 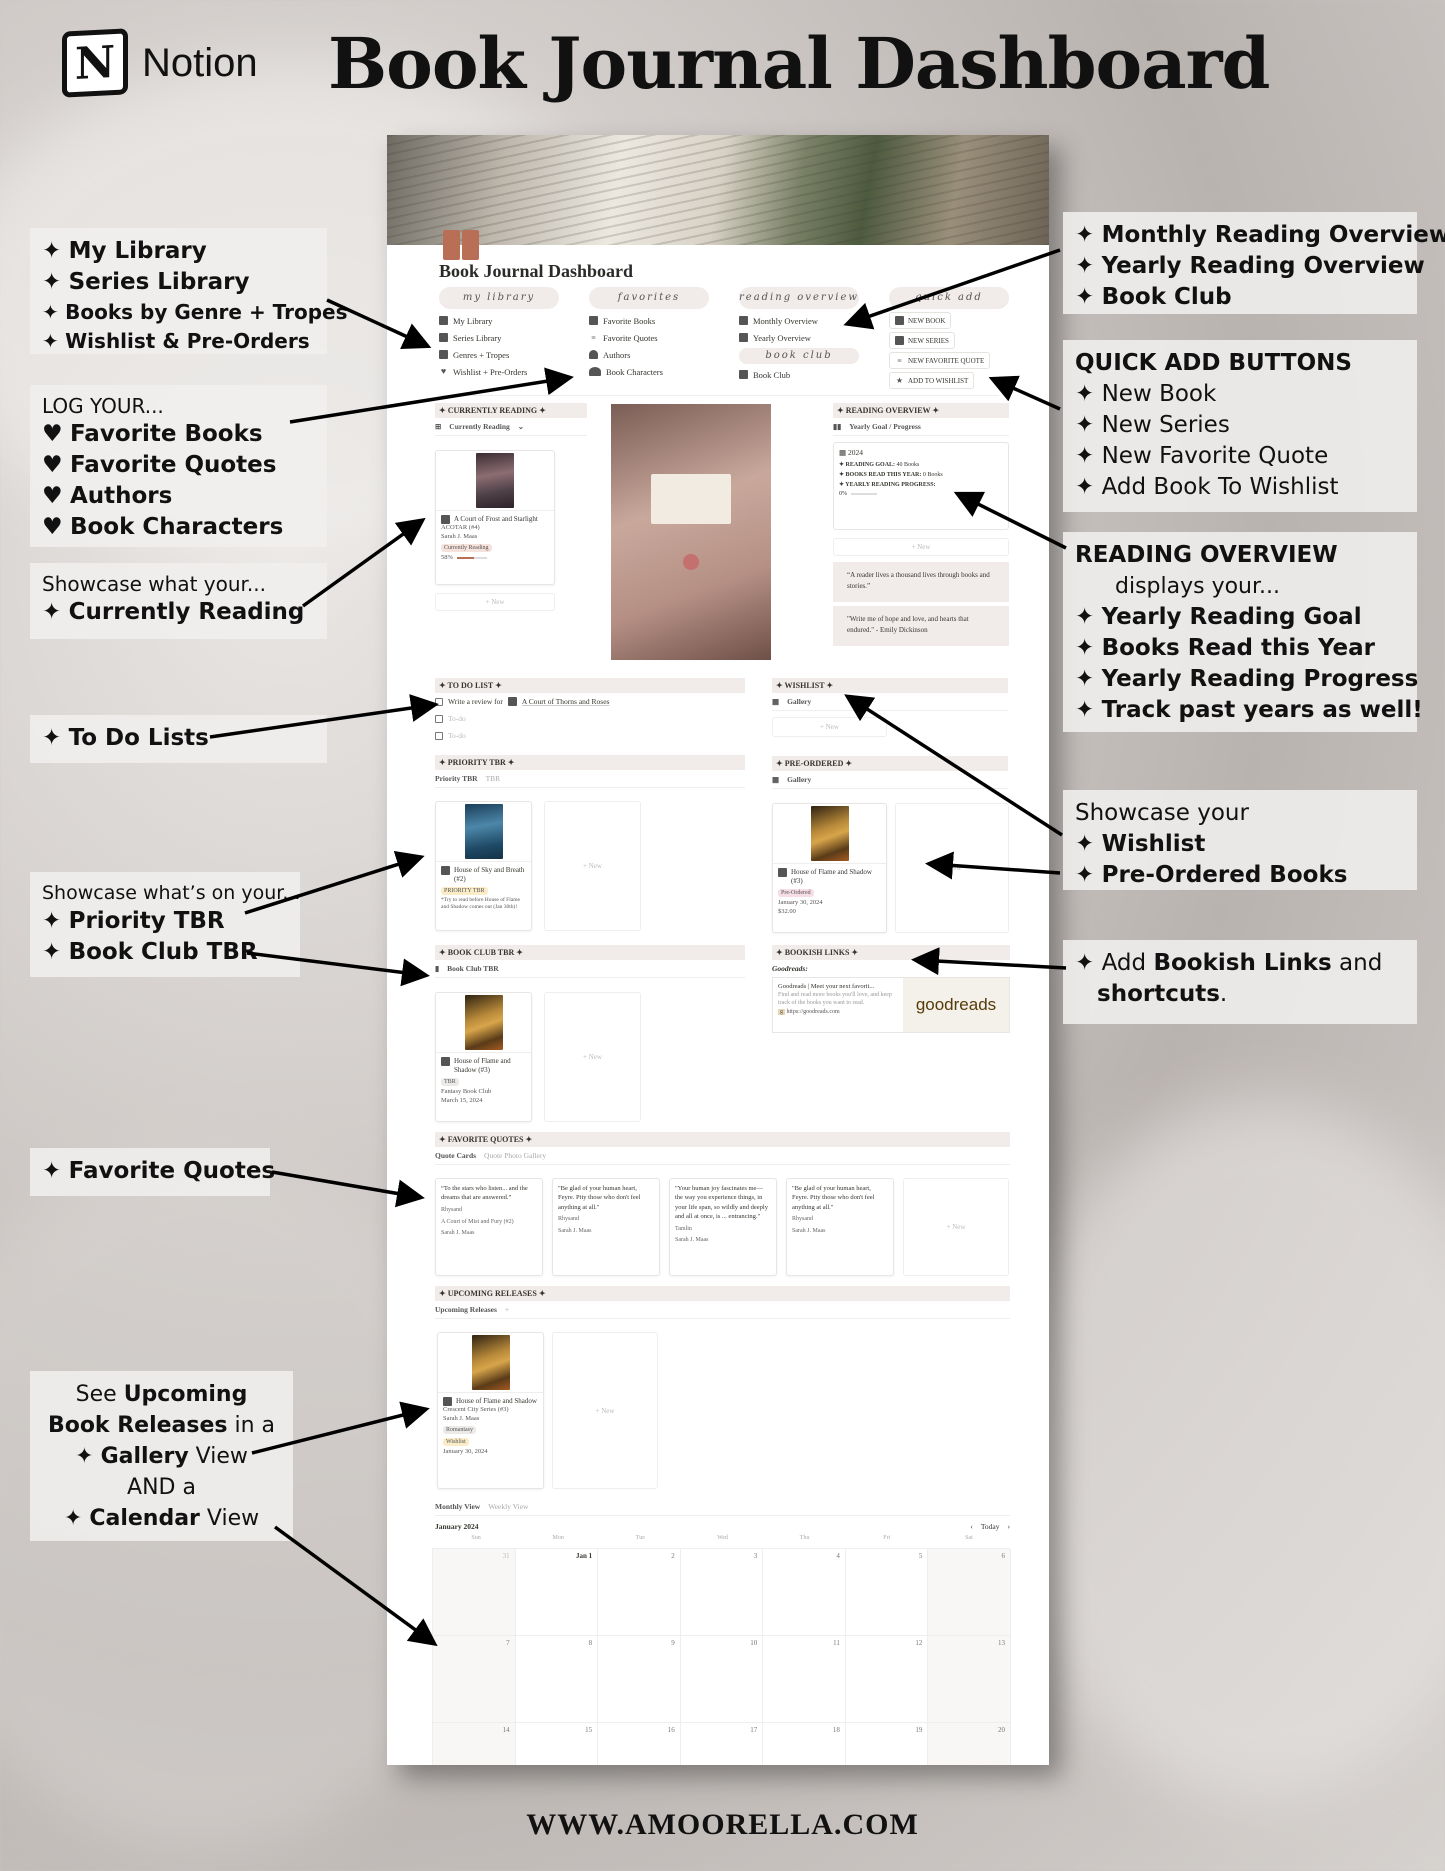 What do you see at coordinates (799, 320) in the screenshot?
I see `nav-link-monthly-overview: Monthly Overview` at bounding box center [799, 320].